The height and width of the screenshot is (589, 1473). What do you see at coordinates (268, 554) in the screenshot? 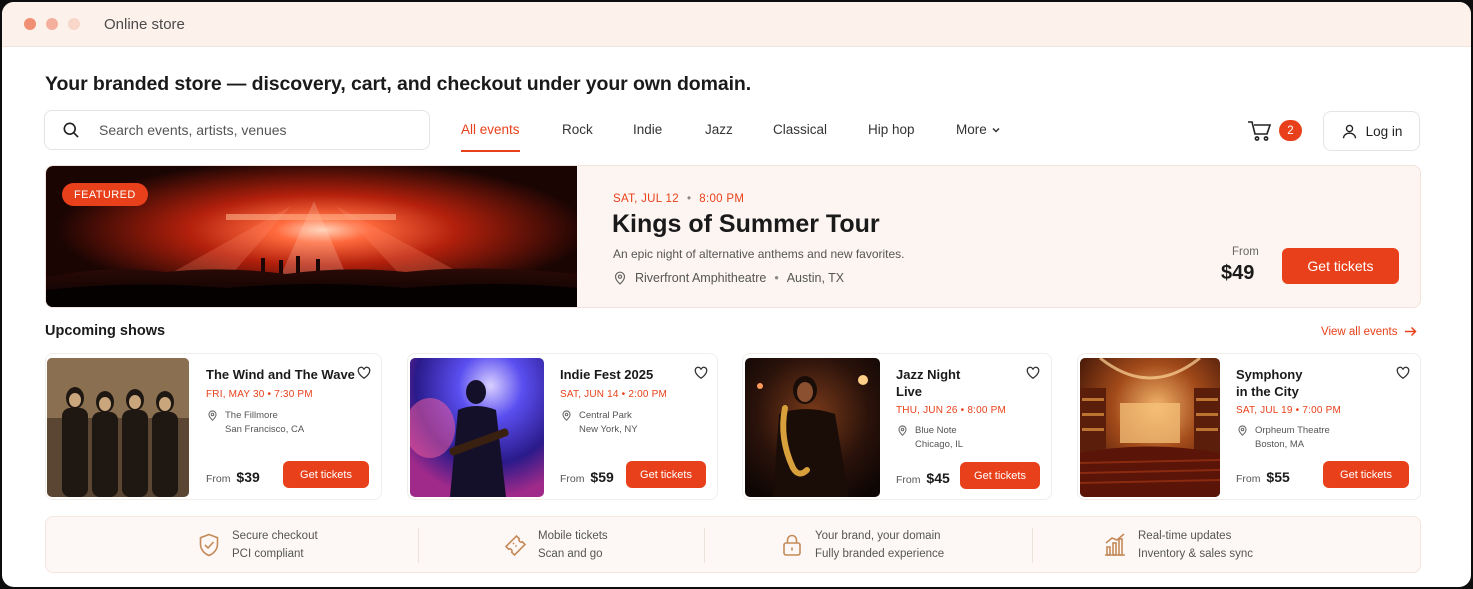
I see `feature-subtitle: PCI compliant` at bounding box center [268, 554].